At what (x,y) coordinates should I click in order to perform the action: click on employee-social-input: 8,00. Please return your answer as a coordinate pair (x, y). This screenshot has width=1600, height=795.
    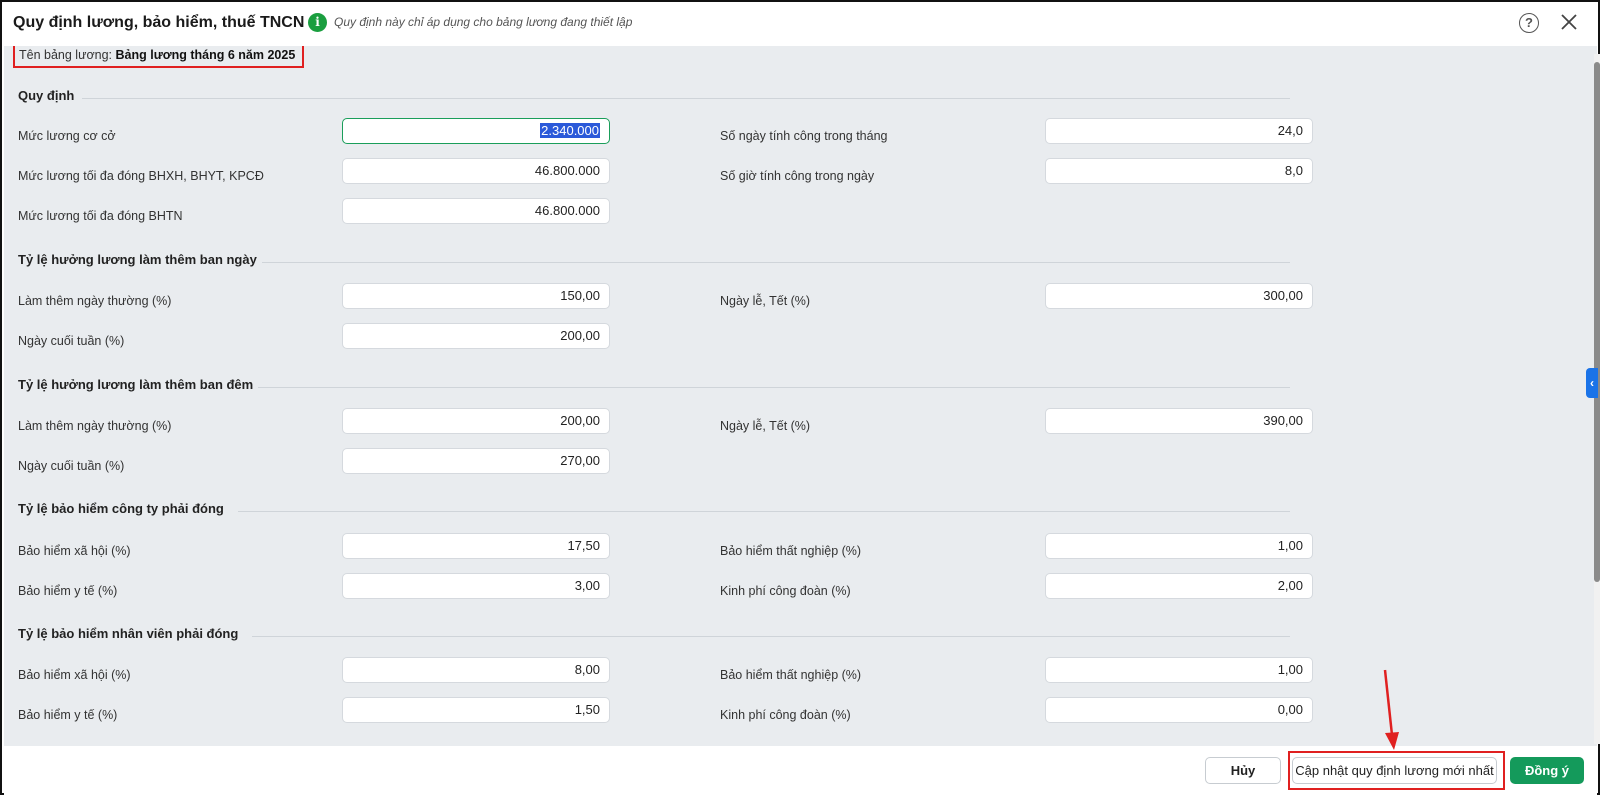
    Looking at the image, I should click on (476, 670).